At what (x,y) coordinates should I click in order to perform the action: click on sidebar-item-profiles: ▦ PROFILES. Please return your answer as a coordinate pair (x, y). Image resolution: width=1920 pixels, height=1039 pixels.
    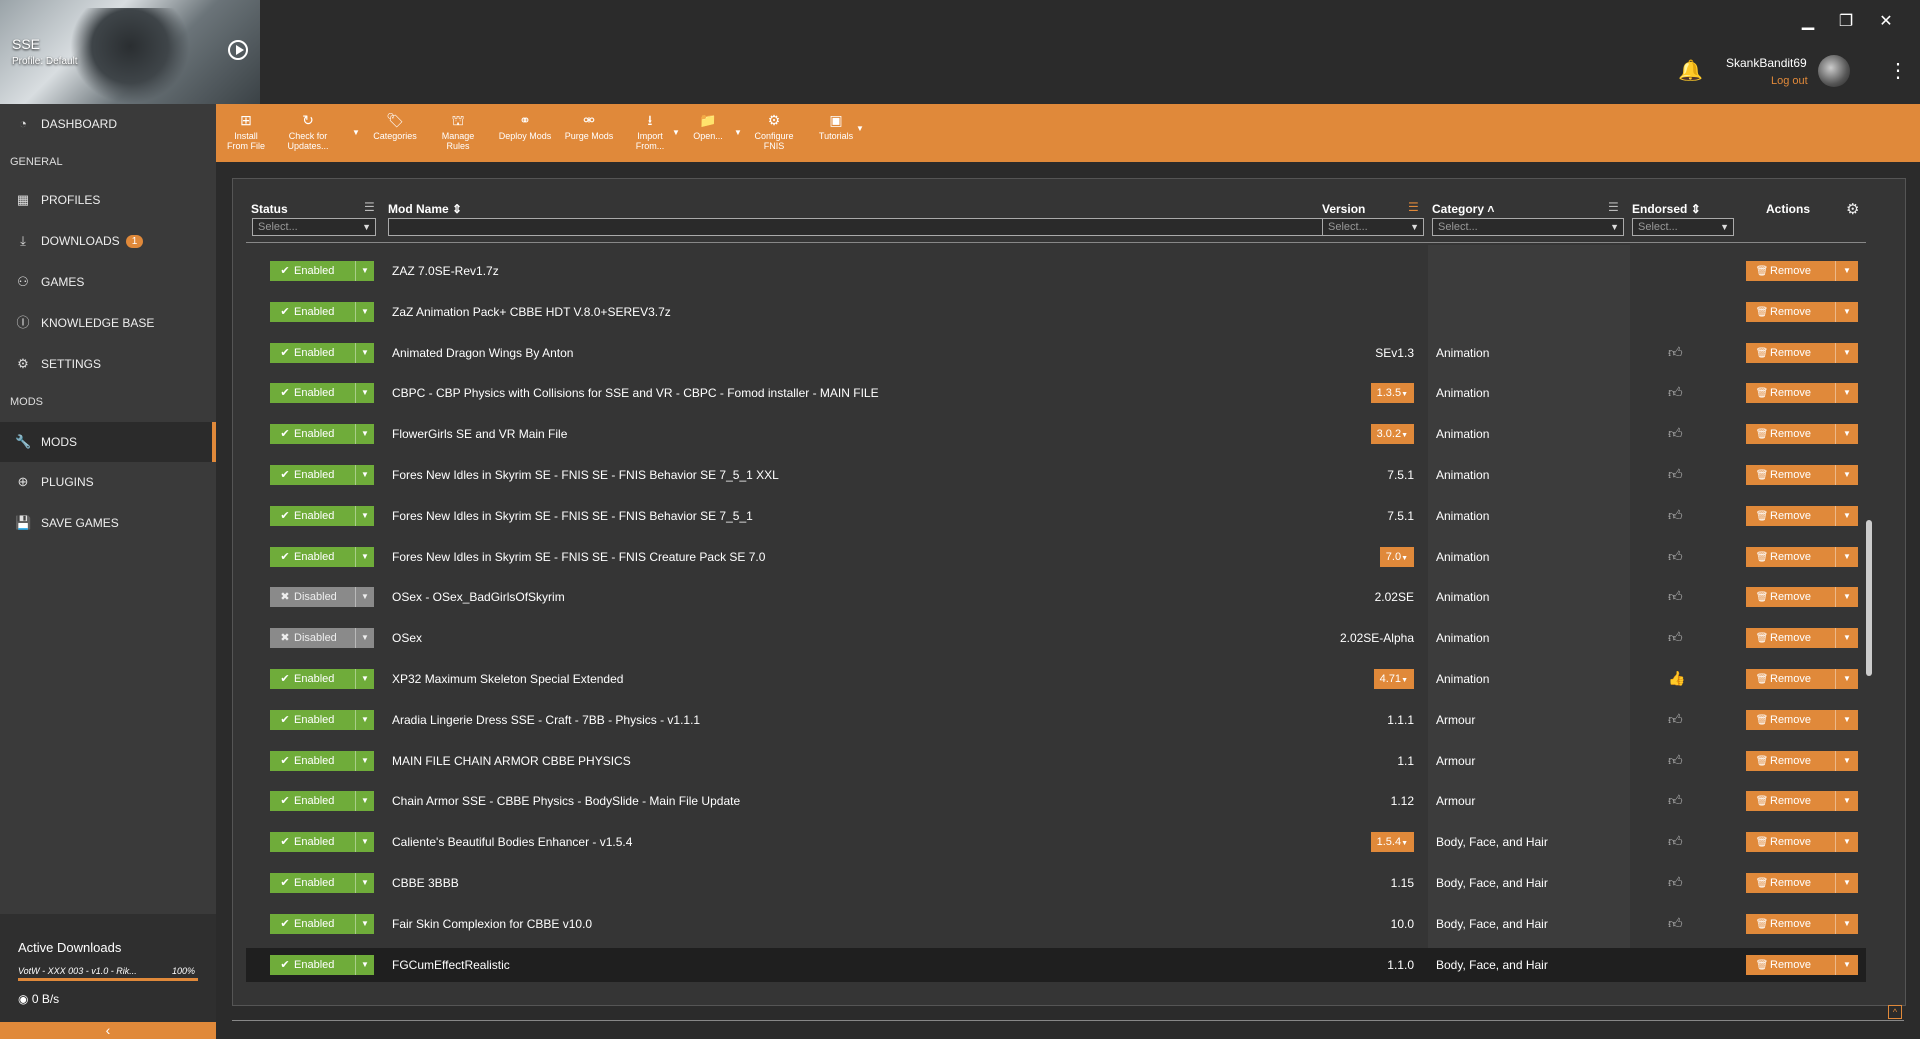
    Looking at the image, I should click on (108, 200).